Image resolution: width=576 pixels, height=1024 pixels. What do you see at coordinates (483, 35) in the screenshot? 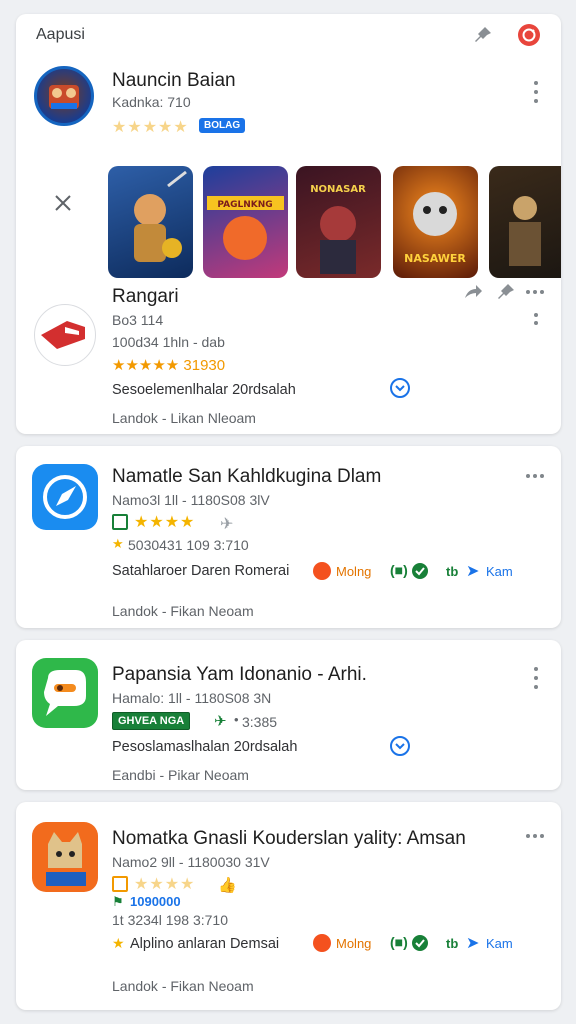
I see `pin-icon` at bounding box center [483, 35].